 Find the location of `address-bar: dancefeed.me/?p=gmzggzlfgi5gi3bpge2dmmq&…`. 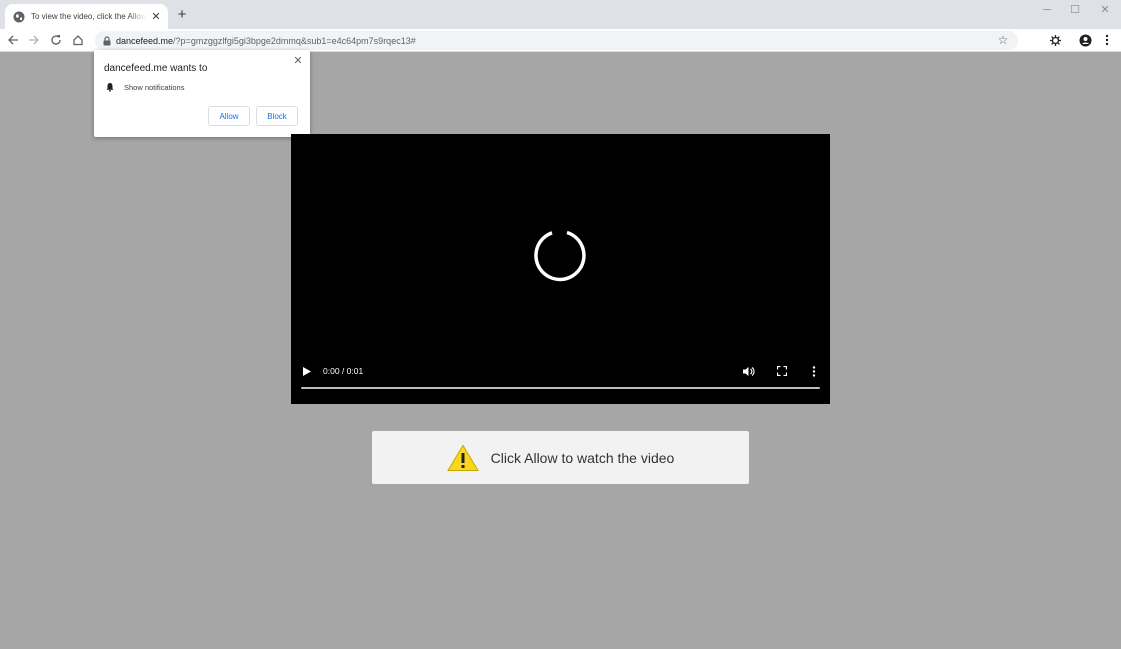

address-bar: dancefeed.me/?p=gmzggzlfgi5gi3bpge2dmmq&… is located at coordinates (556, 40).